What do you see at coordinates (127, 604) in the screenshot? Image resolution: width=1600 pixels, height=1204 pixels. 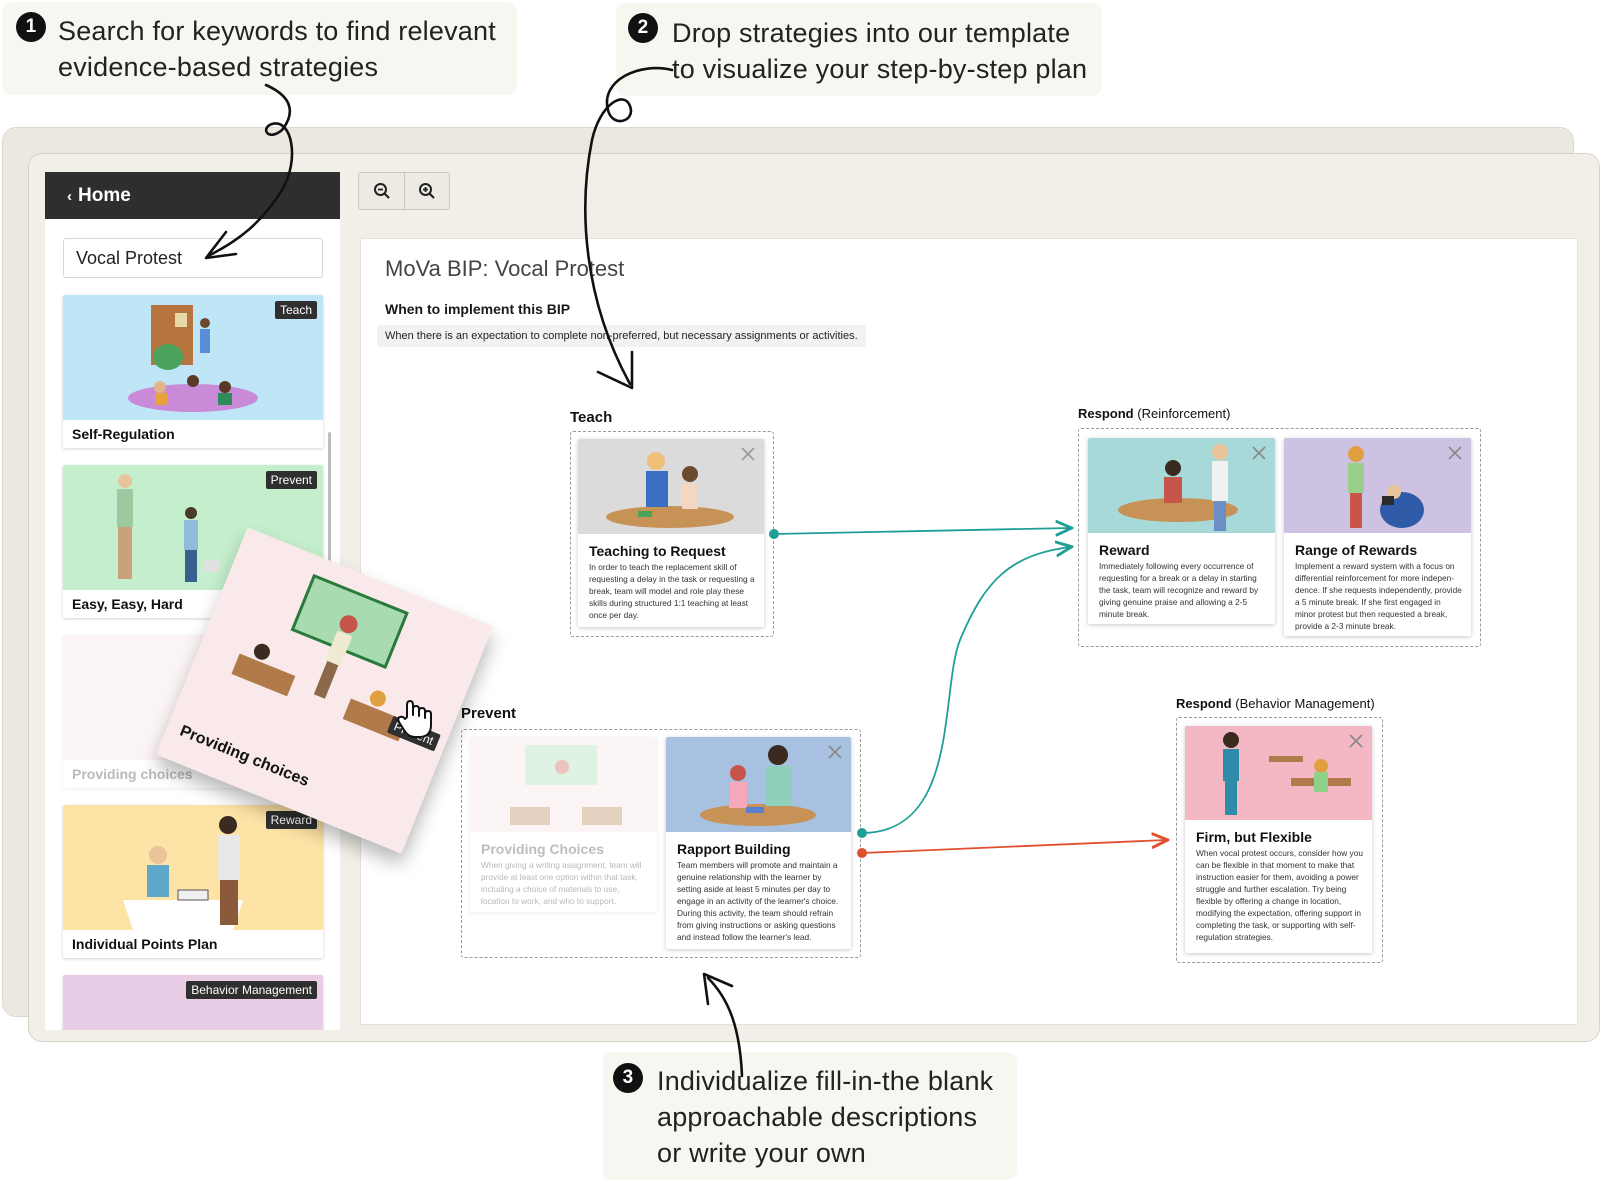 I see `card-label: Easy, Easy, Hard` at bounding box center [127, 604].